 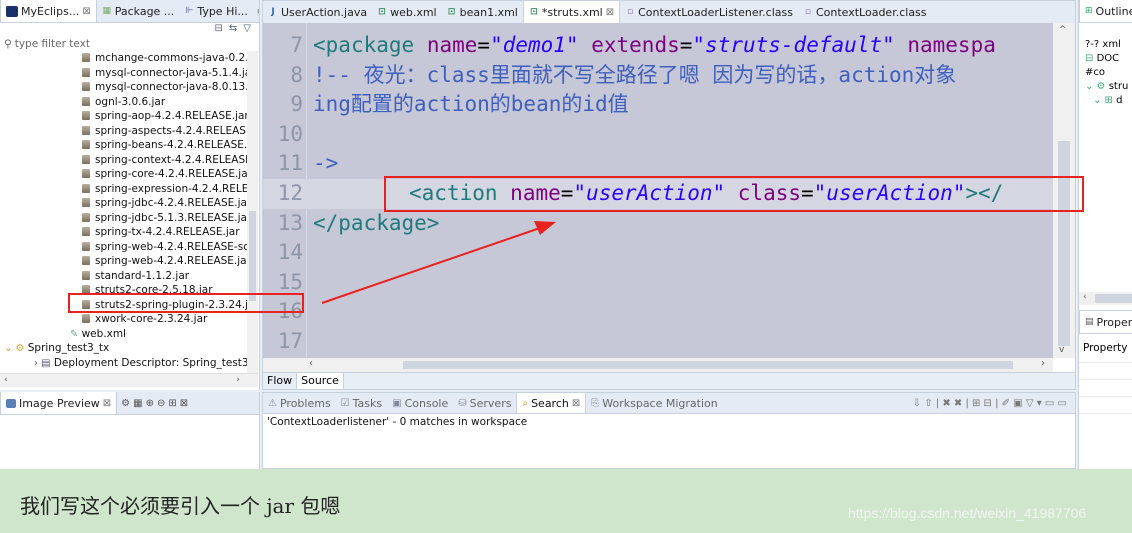 What do you see at coordinates (180, 506) in the screenshot?
I see `caption-text: 我们写这个必须要引入一个 jar 包嗯` at bounding box center [180, 506].